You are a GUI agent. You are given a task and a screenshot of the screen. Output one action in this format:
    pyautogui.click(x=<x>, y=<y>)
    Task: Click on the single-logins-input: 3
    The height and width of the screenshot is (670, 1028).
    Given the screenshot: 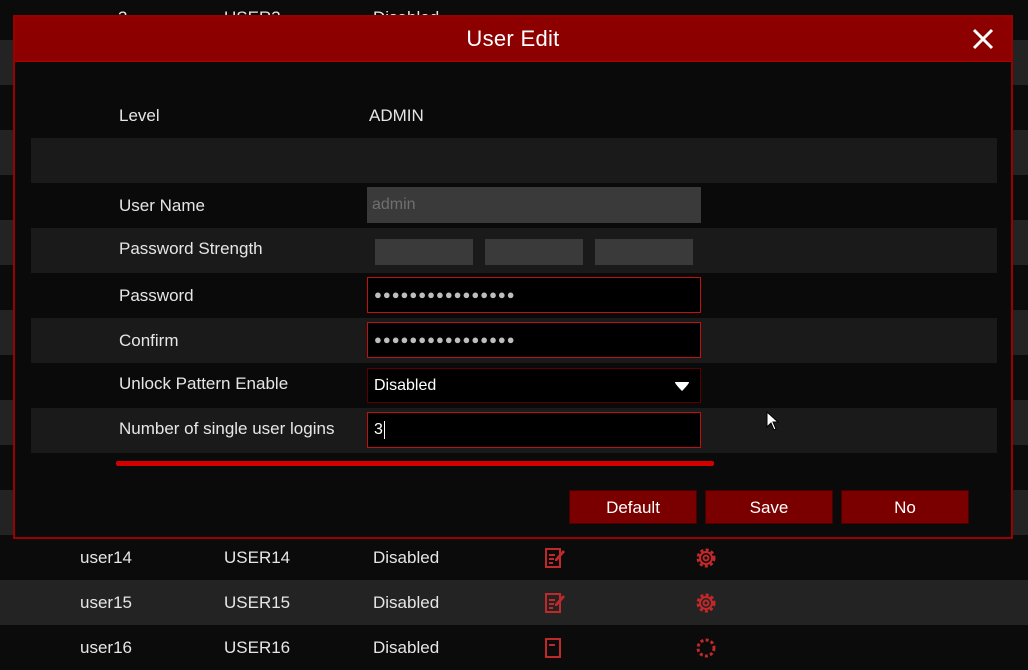 What is the action you would take?
    pyautogui.click(x=534, y=430)
    